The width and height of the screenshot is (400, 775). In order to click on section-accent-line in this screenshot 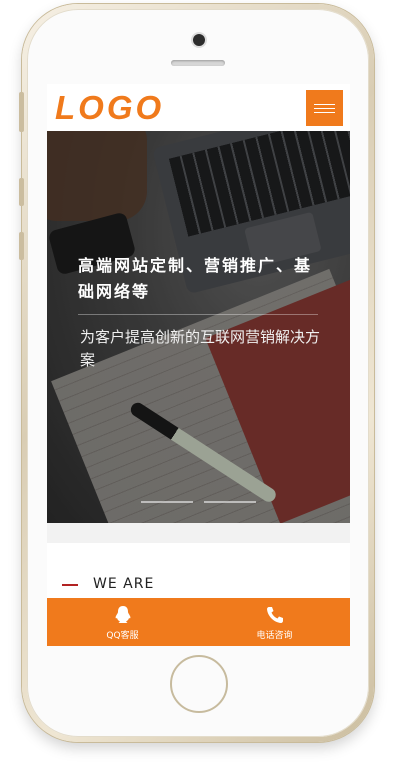, I will do `click(70, 585)`.